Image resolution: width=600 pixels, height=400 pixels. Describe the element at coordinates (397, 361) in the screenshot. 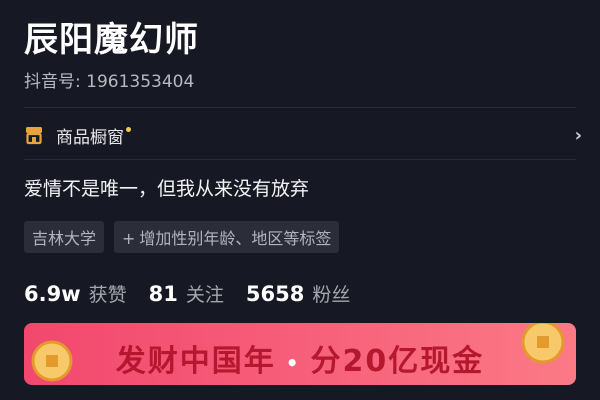

I see `banner-title-right: 分20亿现金` at that location.